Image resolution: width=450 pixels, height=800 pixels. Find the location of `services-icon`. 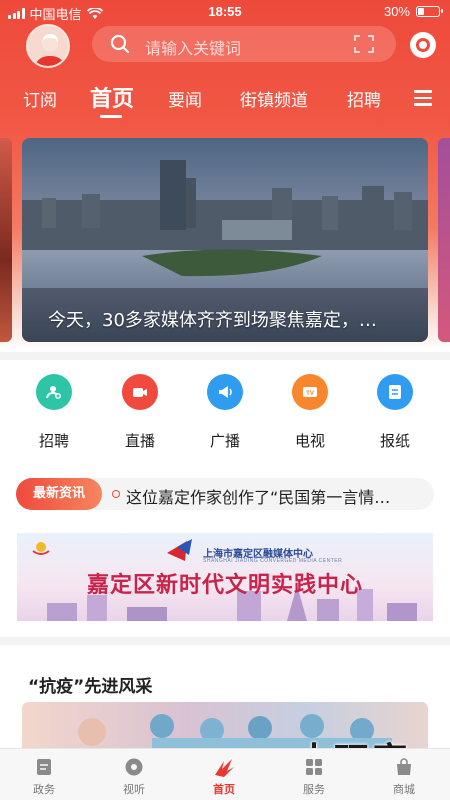

services-icon is located at coordinates (314, 767).